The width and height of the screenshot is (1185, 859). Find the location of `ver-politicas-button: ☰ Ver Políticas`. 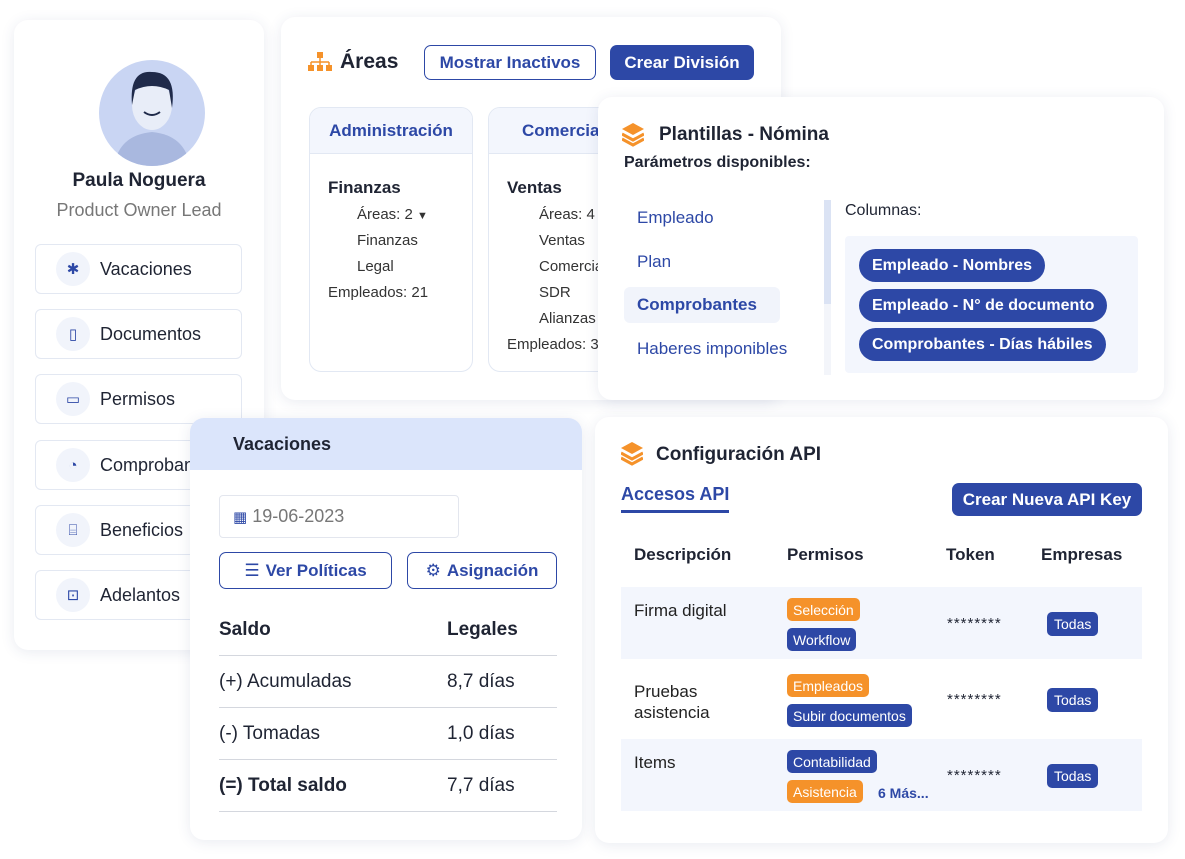

ver-politicas-button: ☰ Ver Políticas is located at coordinates (305, 570).